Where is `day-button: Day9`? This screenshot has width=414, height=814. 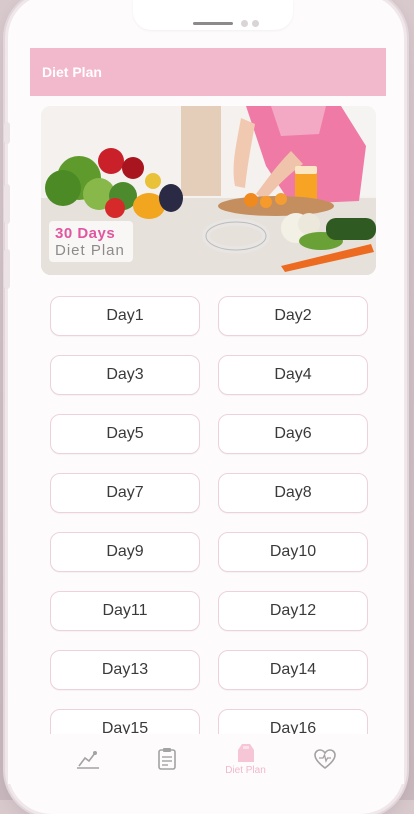 day-button: Day9 is located at coordinates (125, 552).